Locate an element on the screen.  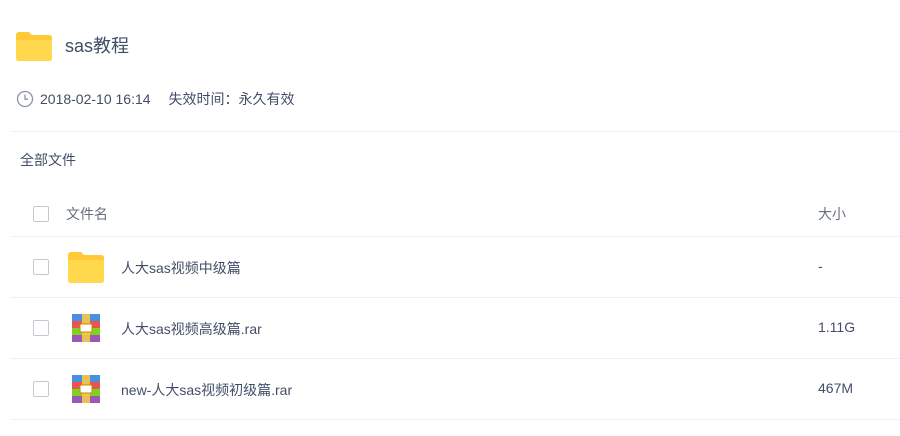
column-header-size: 大小 is located at coordinates (832, 214).